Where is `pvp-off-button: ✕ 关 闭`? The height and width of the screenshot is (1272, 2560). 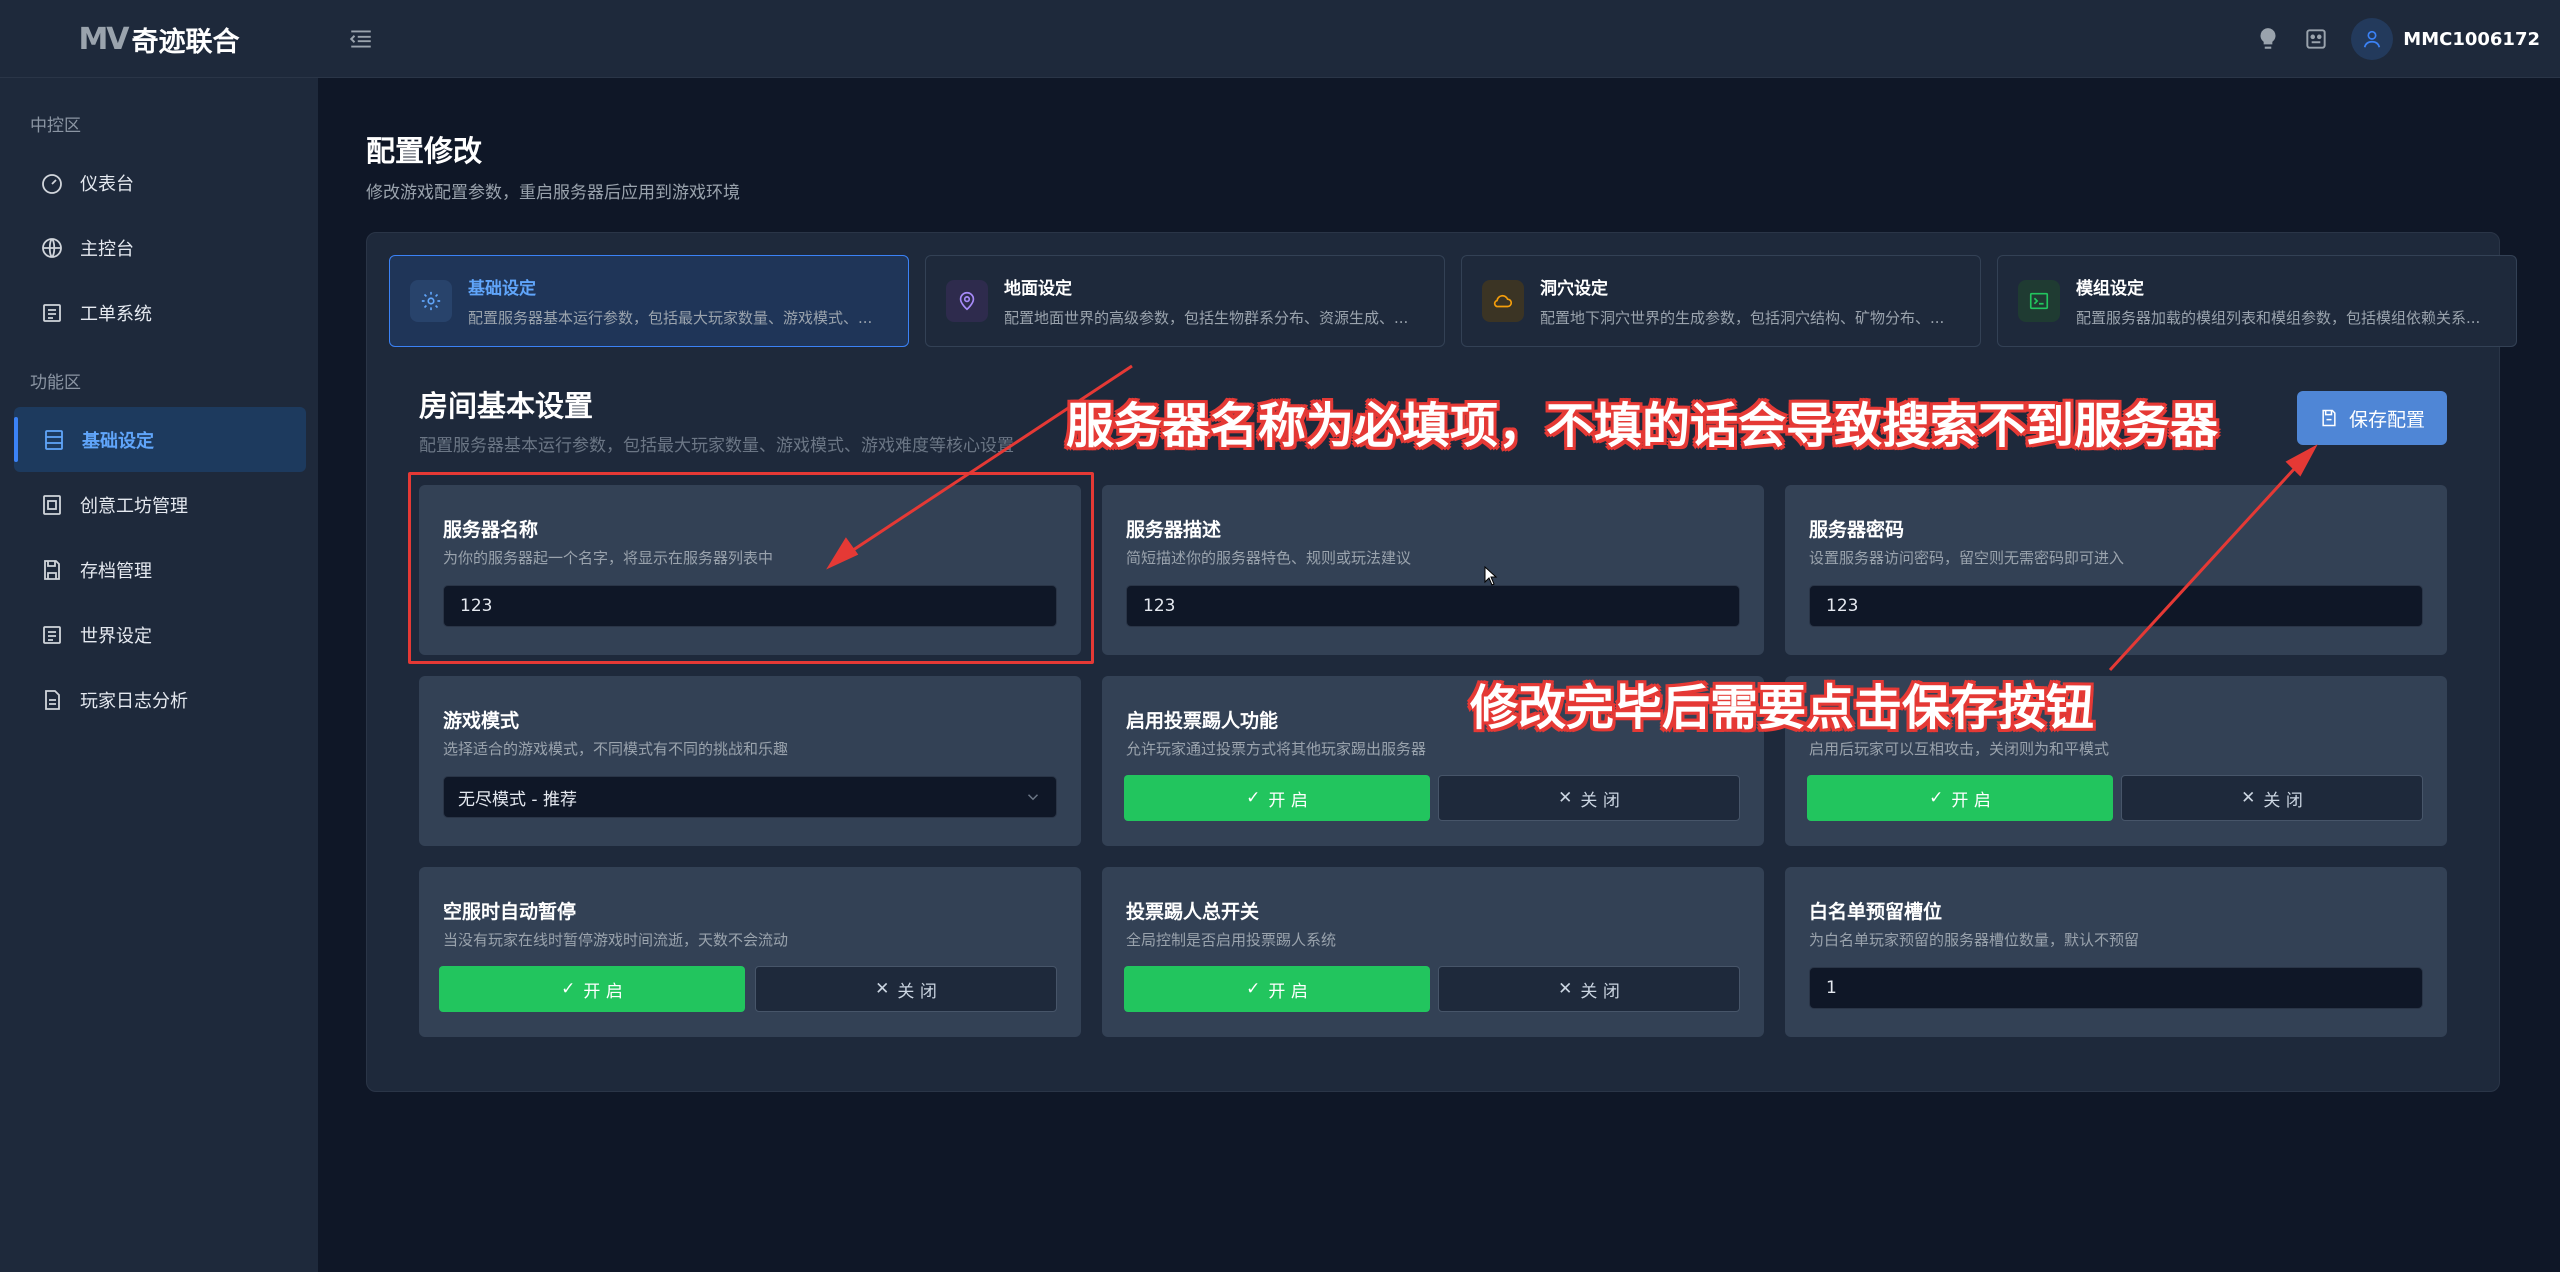 pvp-off-button: ✕ 关 闭 is located at coordinates (2272, 798).